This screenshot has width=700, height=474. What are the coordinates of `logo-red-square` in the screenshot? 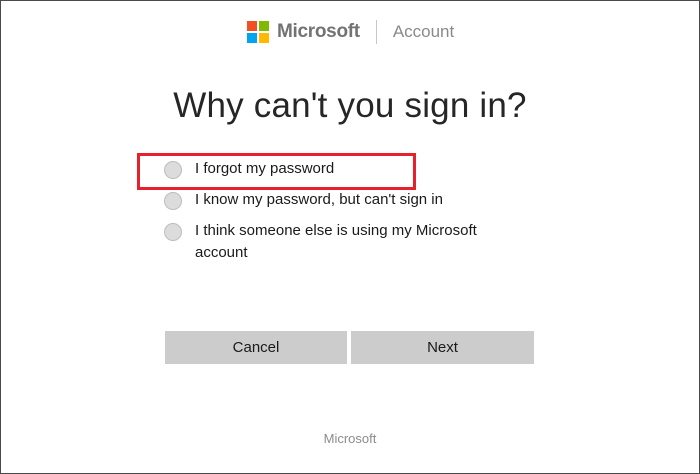 It's located at (252, 26).